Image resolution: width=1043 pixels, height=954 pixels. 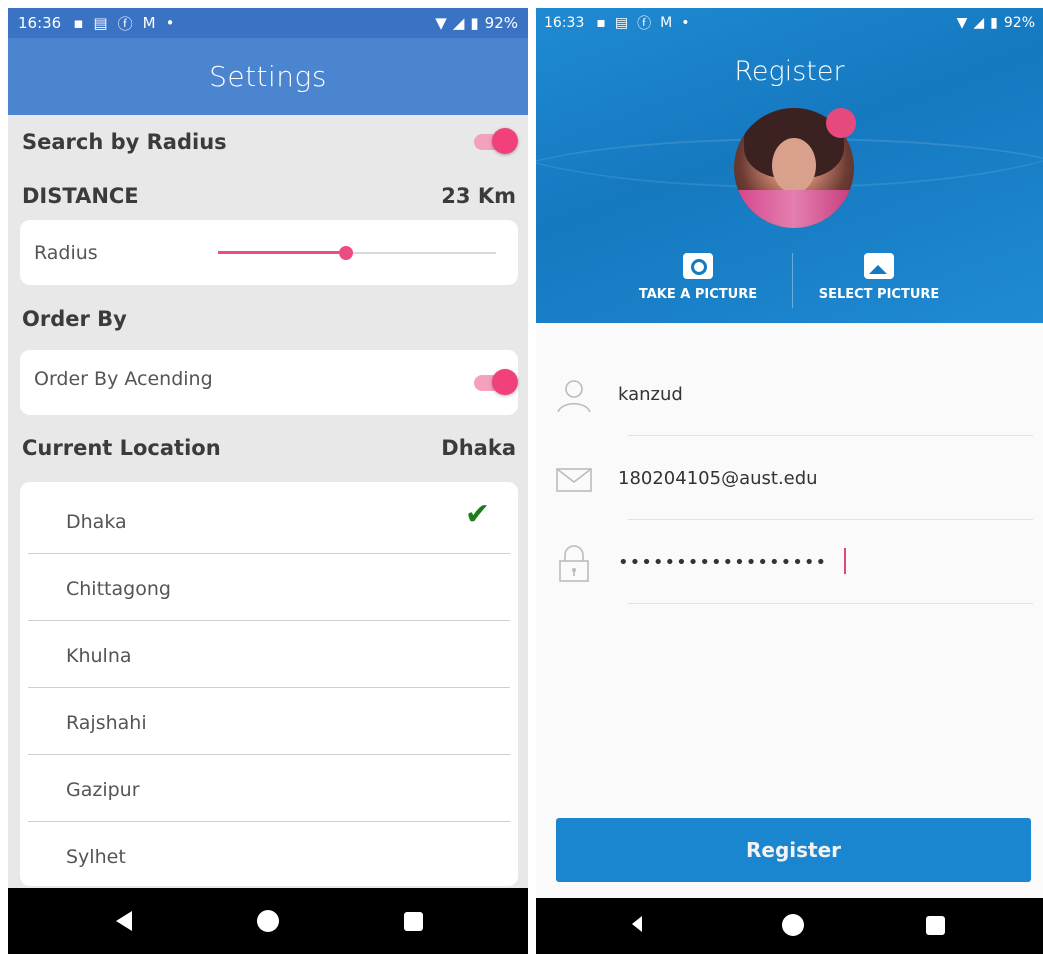 What do you see at coordinates (478, 196) in the screenshot?
I see `distance-value: 23 Km` at bounding box center [478, 196].